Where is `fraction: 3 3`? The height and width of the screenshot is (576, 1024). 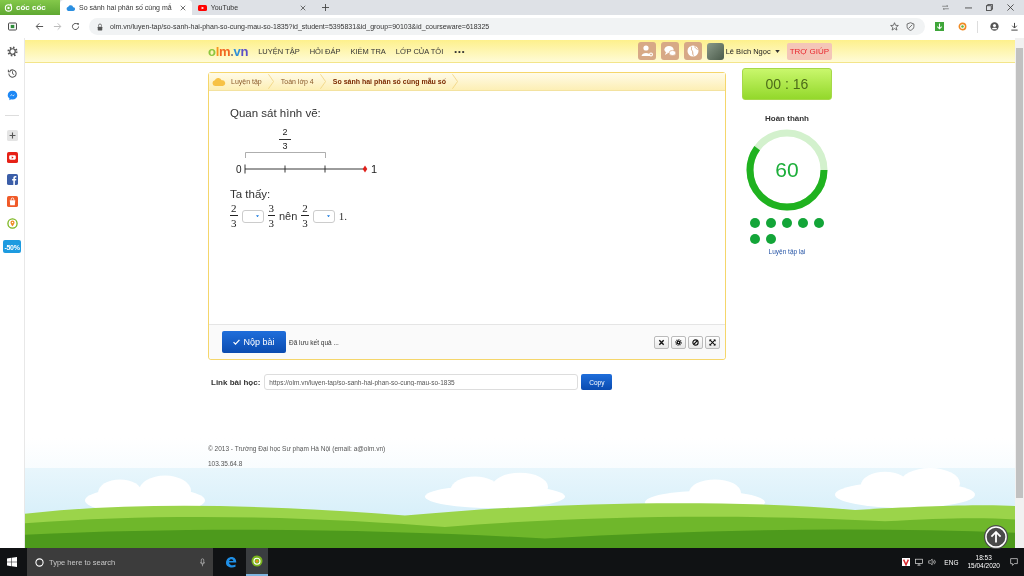
fraction: 3 3 is located at coordinates (271, 216).